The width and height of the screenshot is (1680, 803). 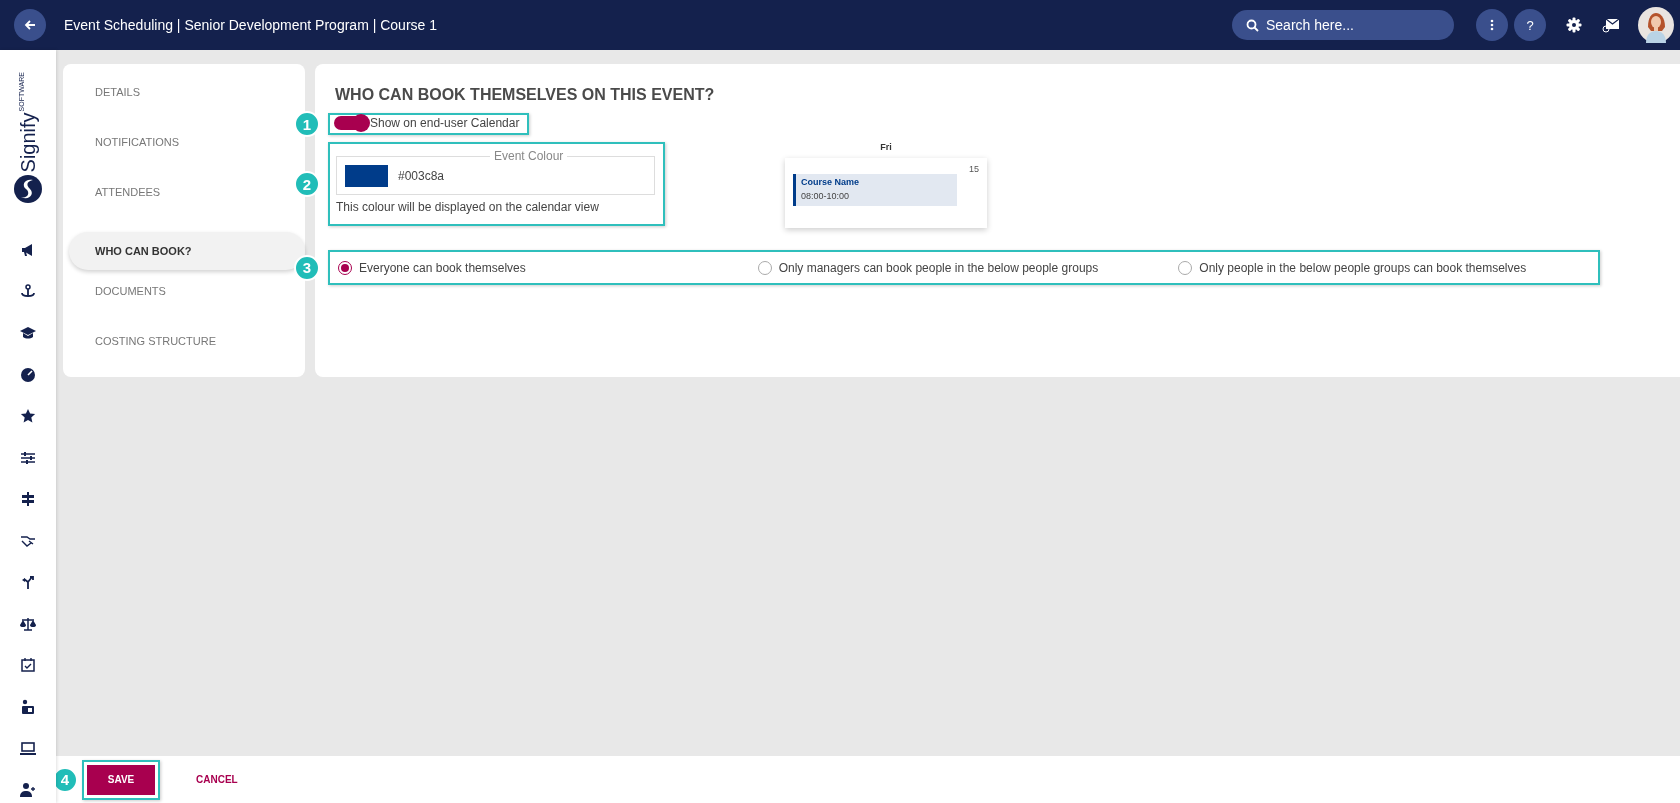 I want to click on section-tab: COSTING STRUCTURE, so click(x=139, y=352).